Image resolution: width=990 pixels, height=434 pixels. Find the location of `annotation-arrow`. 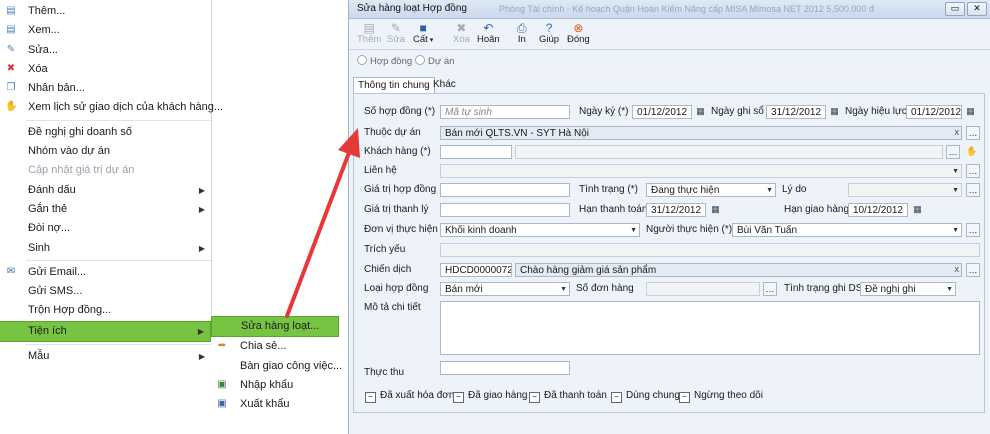

annotation-arrow is located at coordinates (322, 223).